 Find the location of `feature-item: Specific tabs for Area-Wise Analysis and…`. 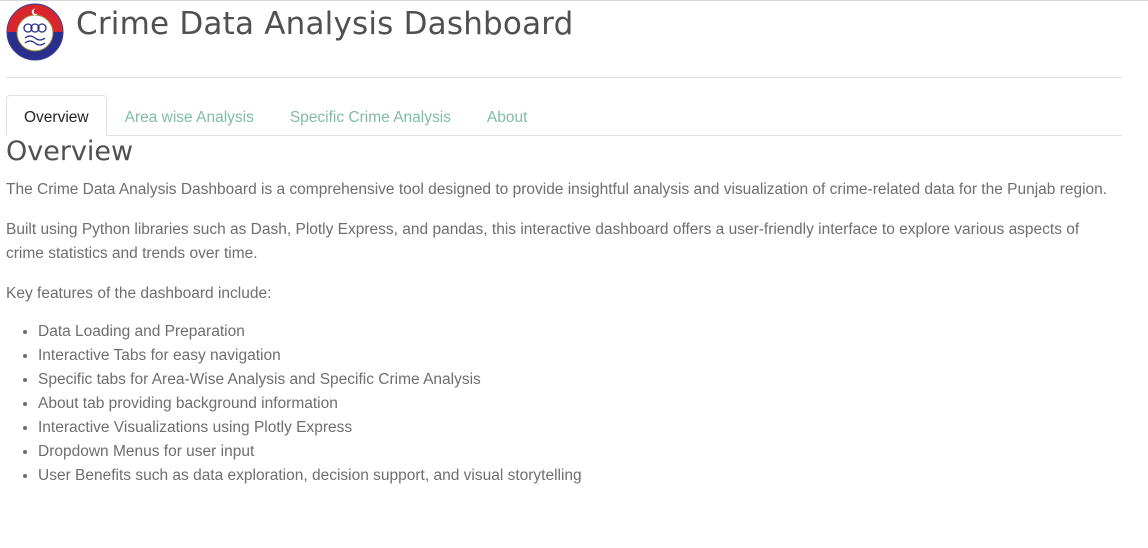

feature-item: Specific tabs for Area-Wise Analysis and… is located at coordinates (577, 380).